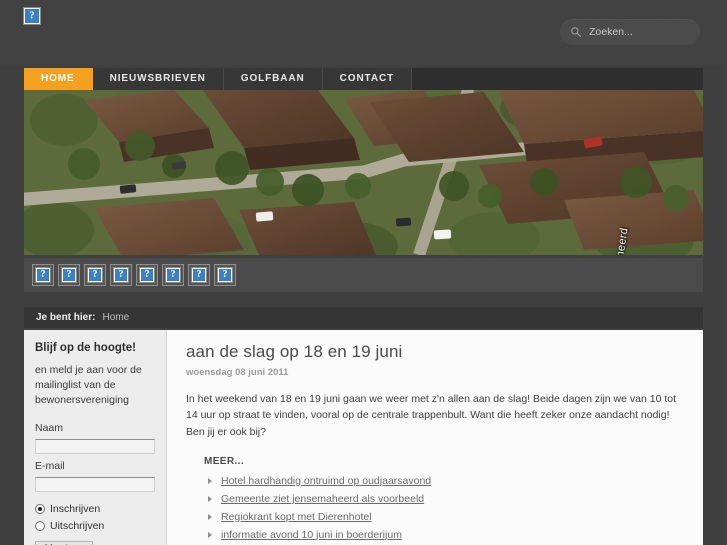 The height and width of the screenshot is (545, 727). I want to click on main-navigation: HOME NIEUWSBRIEVEN GOLFBAAN CONTACT, so click(363, 79).